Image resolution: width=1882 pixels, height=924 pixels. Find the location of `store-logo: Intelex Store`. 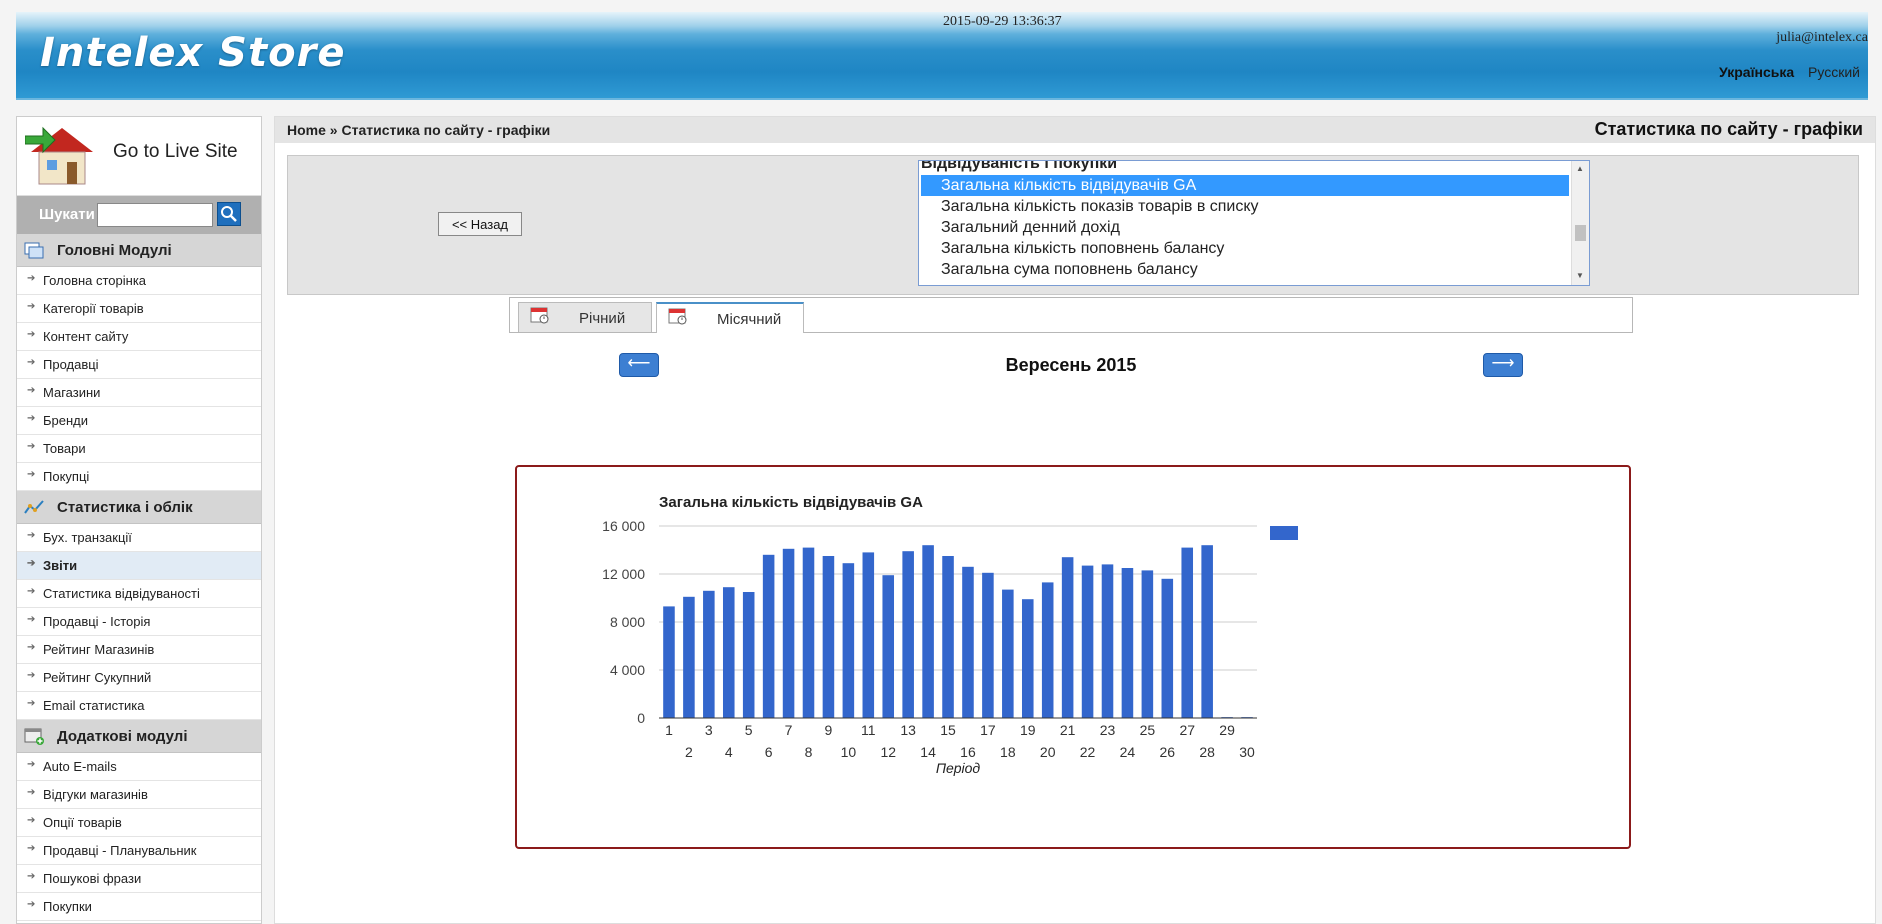

store-logo: Intelex Store is located at coordinates (192, 53).